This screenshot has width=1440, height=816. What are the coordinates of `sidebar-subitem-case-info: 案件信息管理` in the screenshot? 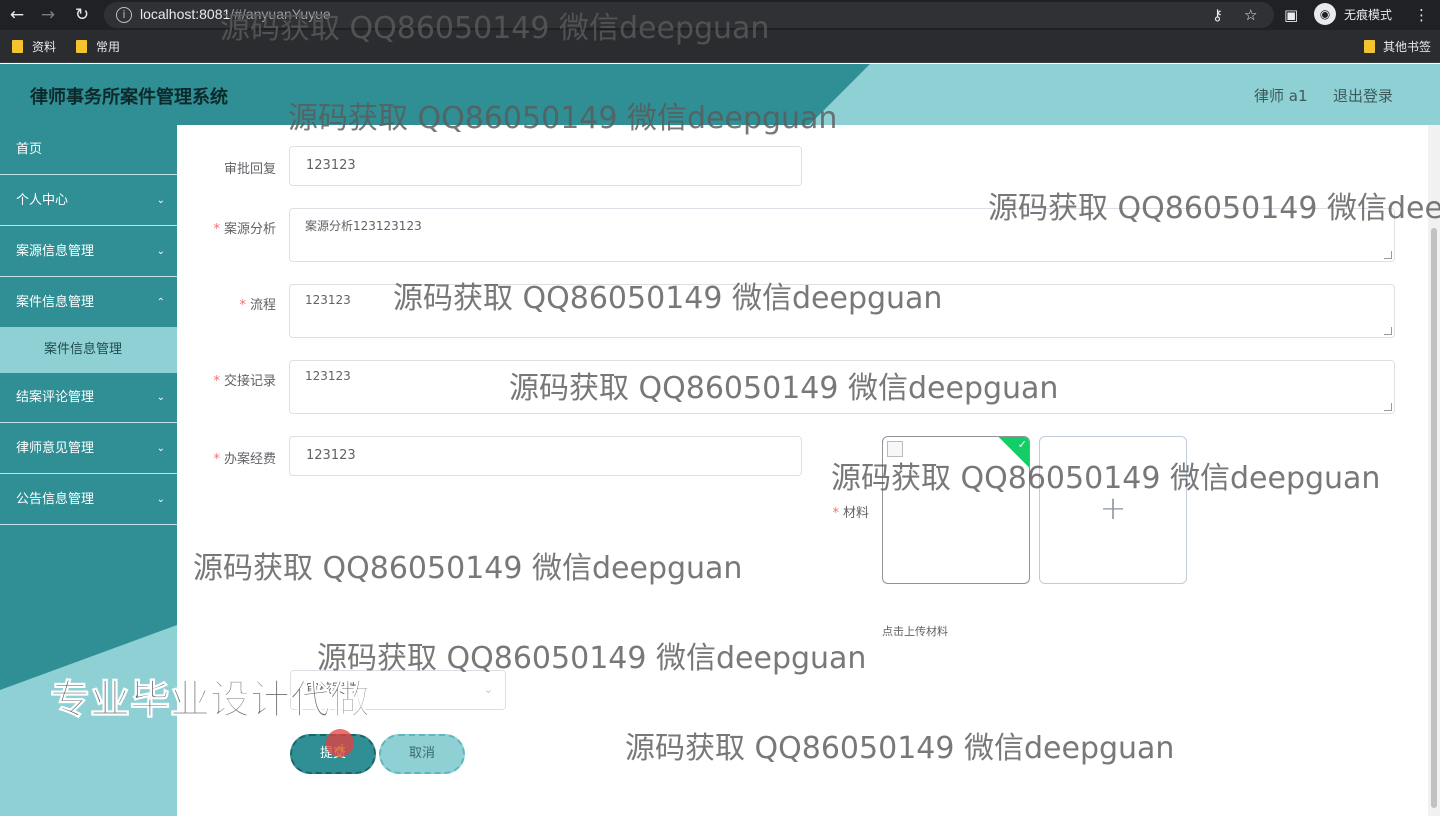 It's located at (88, 350).